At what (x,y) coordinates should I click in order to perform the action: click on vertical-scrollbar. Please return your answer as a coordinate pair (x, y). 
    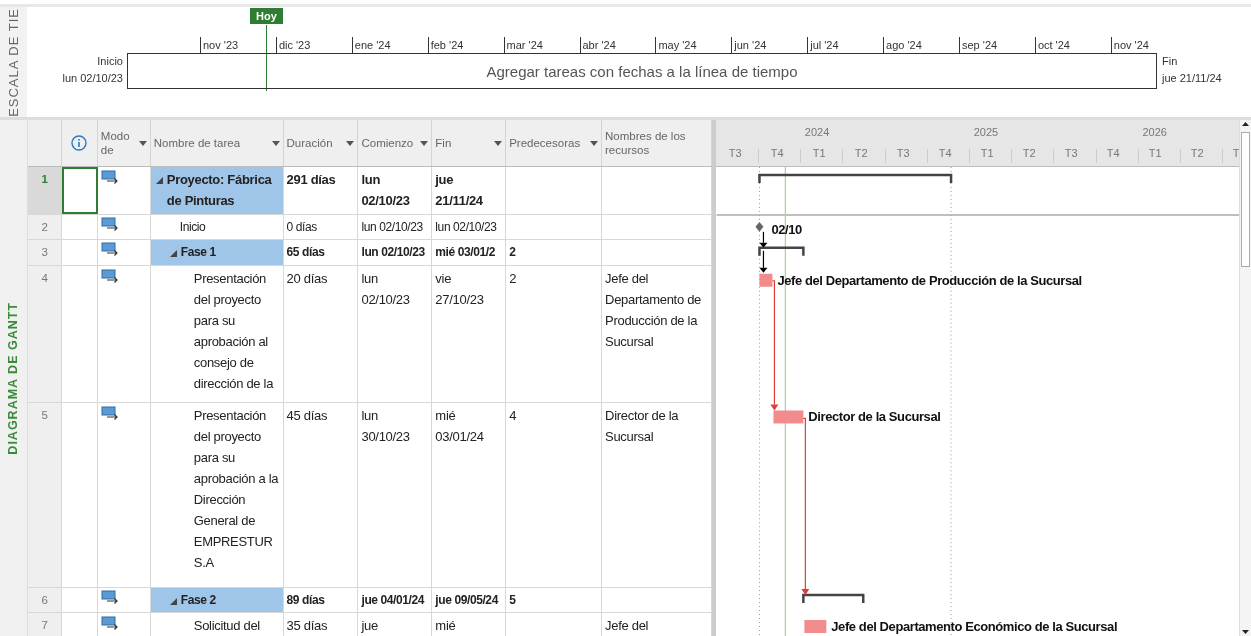
    Looking at the image, I should click on (1245, 378).